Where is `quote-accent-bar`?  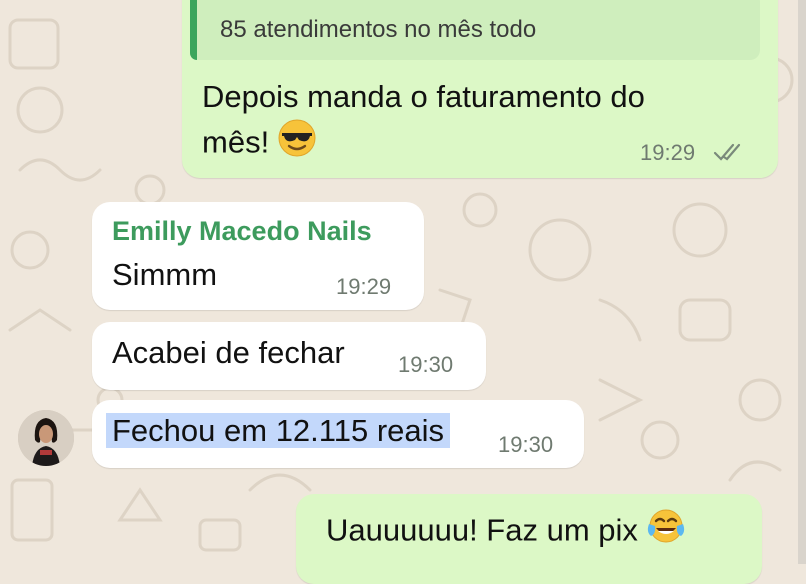
quote-accent-bar is located at coordinates (193, 30).